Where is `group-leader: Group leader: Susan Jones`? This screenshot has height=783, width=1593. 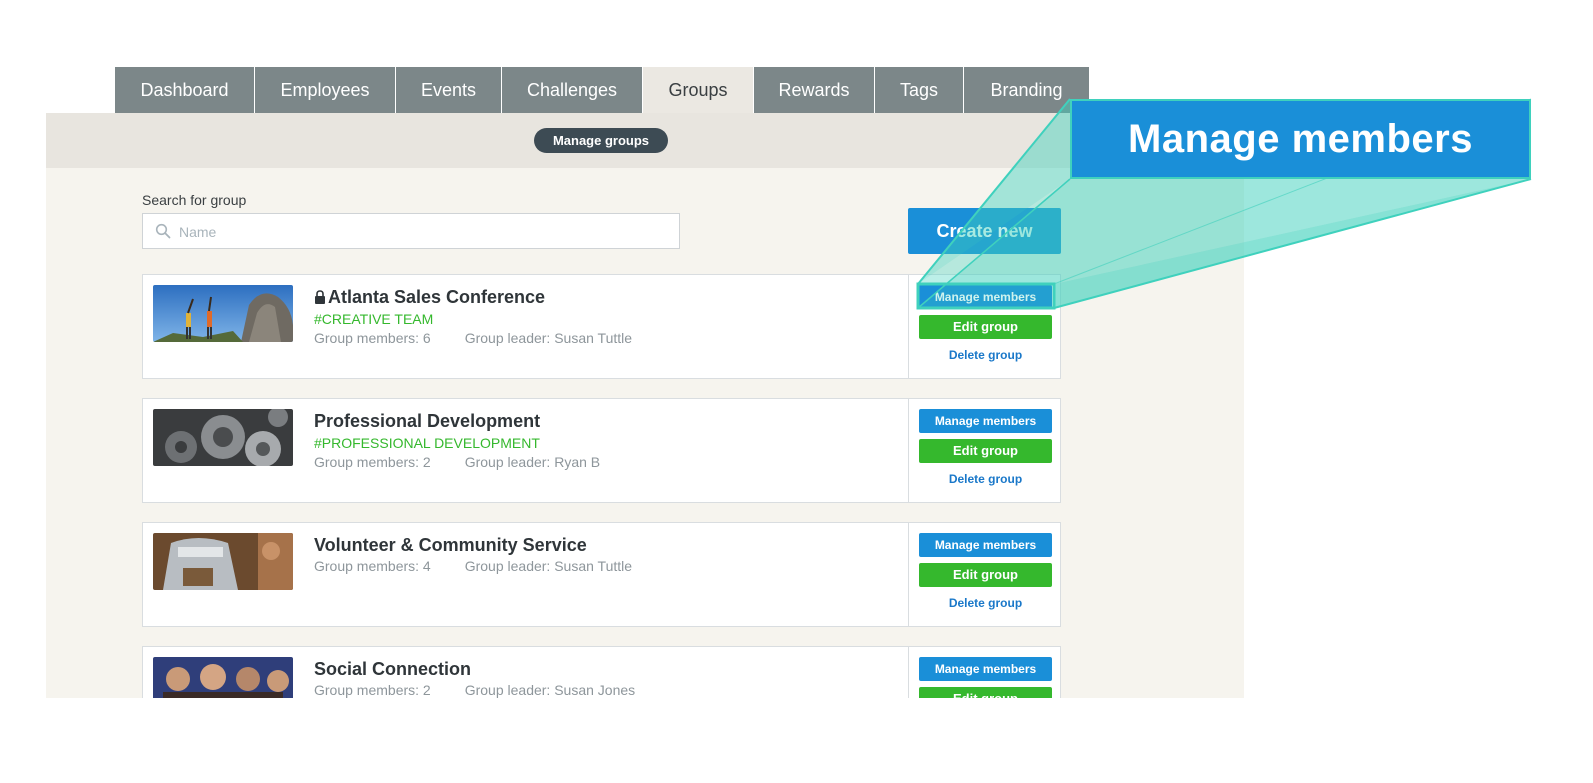
group-leader: Group leader: Susan Jones is located at coordinates (550, 690).